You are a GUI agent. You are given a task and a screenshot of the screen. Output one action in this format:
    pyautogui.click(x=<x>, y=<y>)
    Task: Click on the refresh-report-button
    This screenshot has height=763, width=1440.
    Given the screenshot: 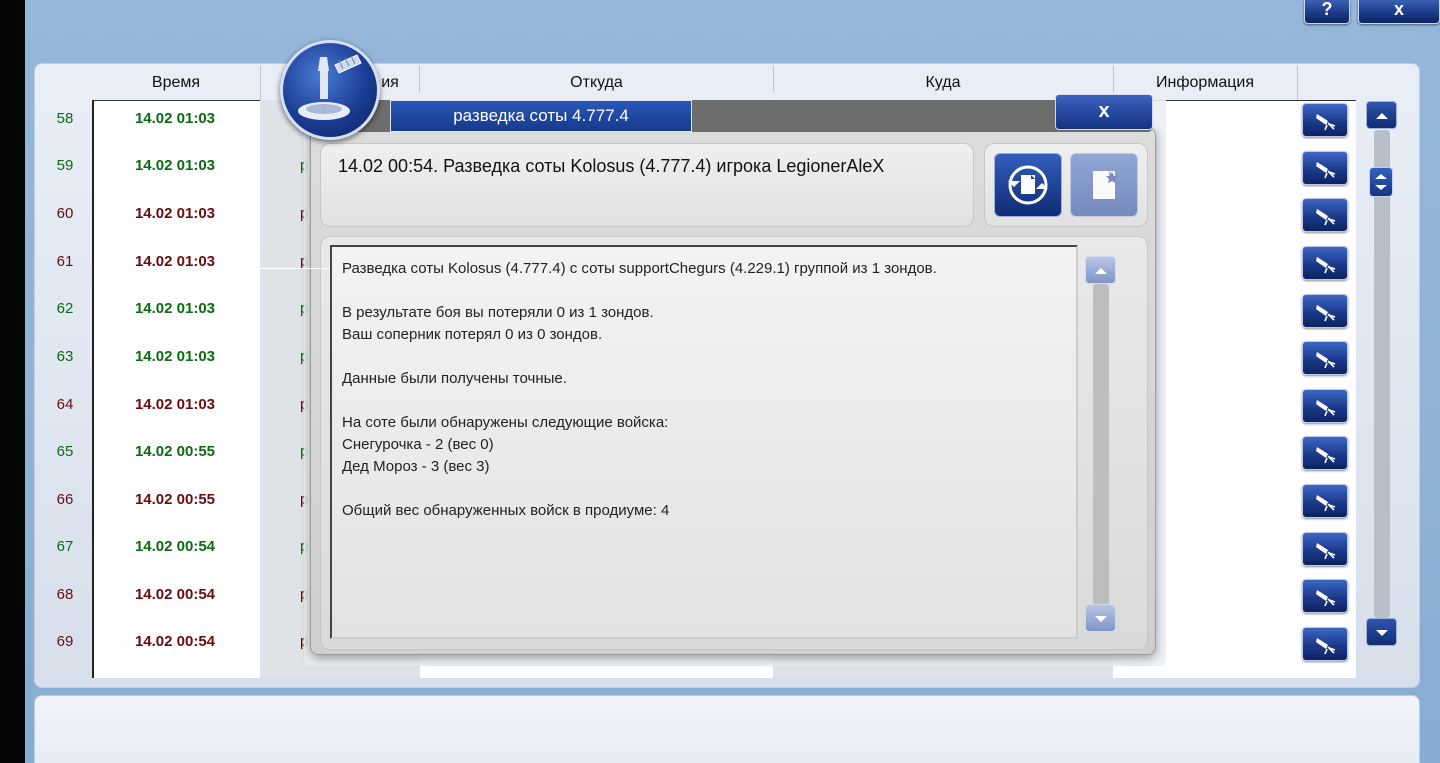 What is the action you would take?
    pyautogui.click(x=1028, y=185)
    